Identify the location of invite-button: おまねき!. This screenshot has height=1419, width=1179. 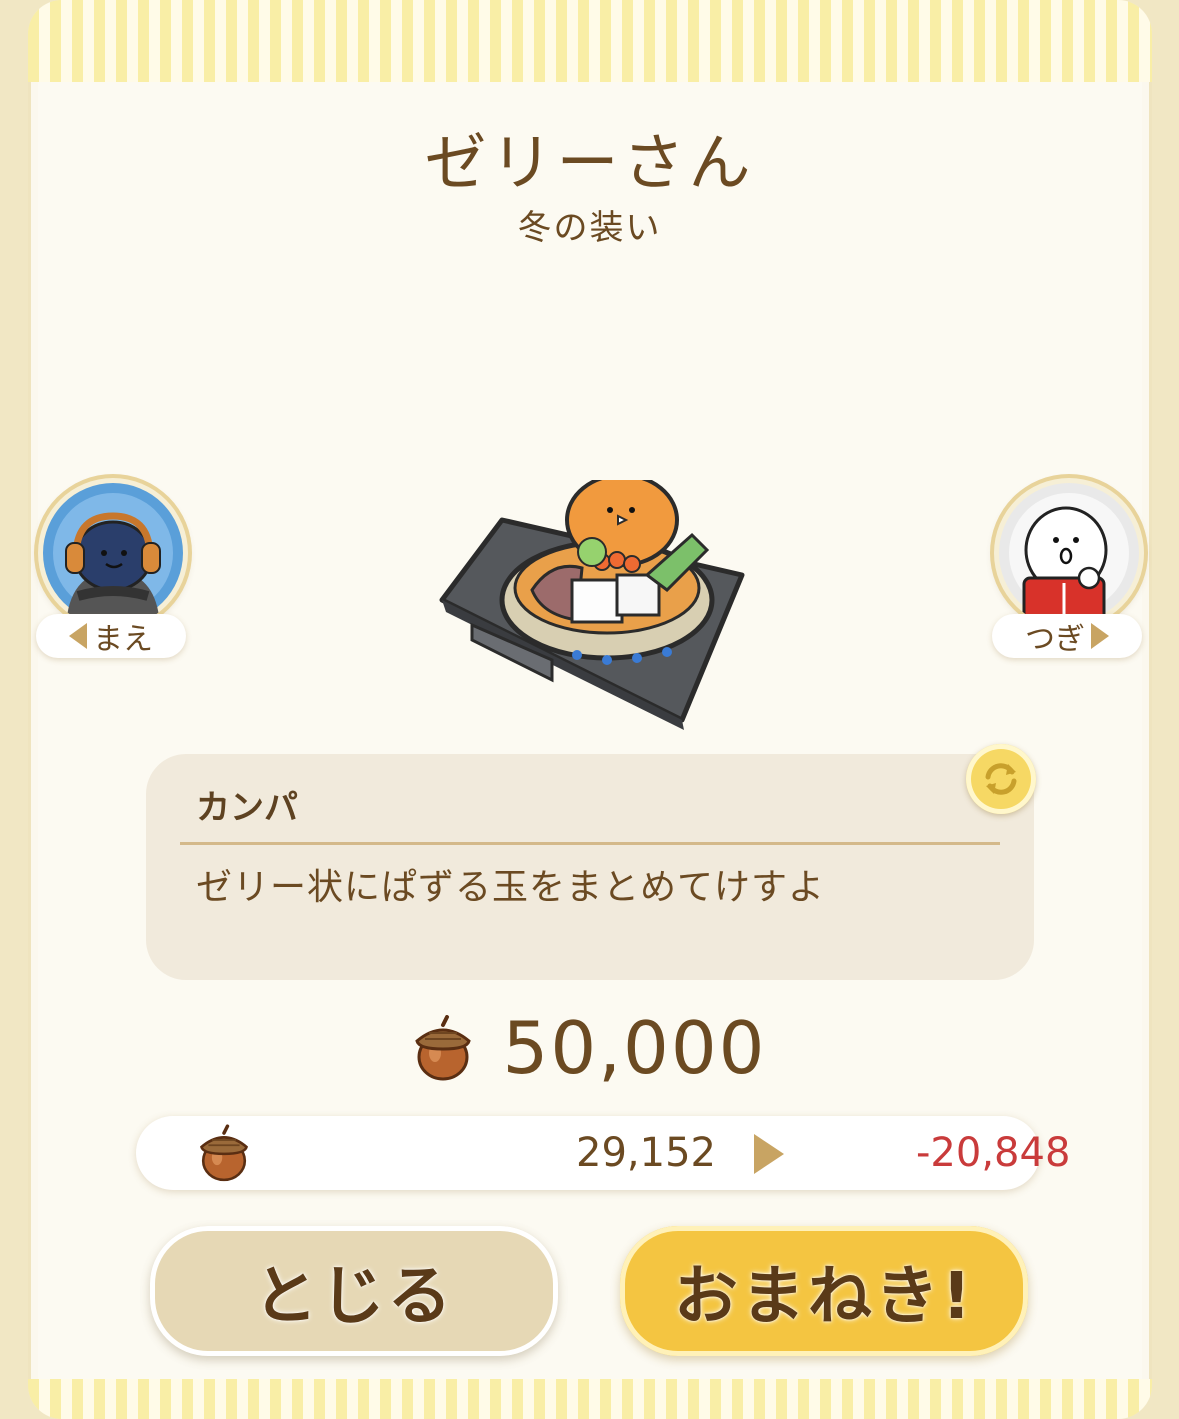
(824, 1291).